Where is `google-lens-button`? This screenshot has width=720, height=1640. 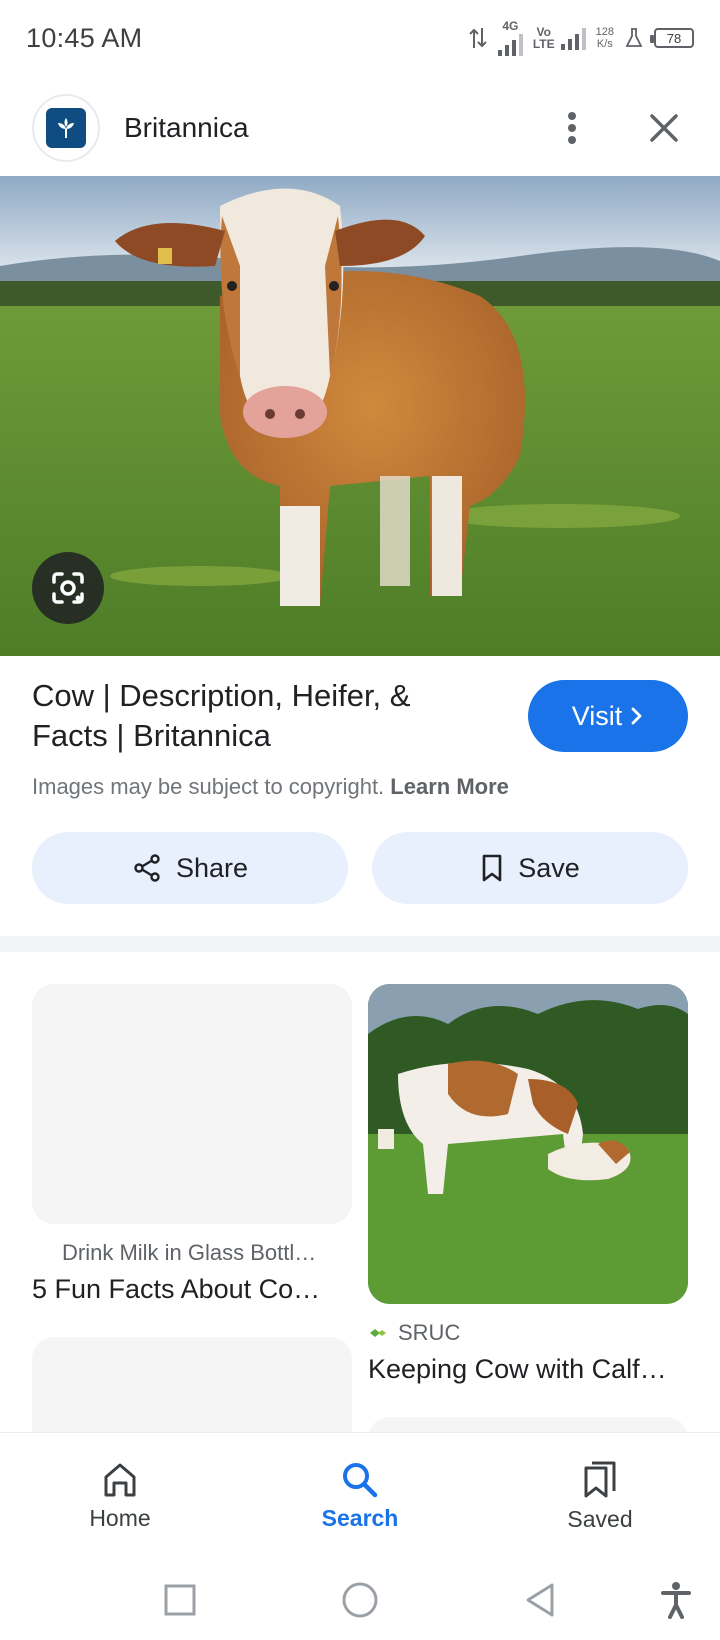 google-lens-button is located at coordinates (68, 588).